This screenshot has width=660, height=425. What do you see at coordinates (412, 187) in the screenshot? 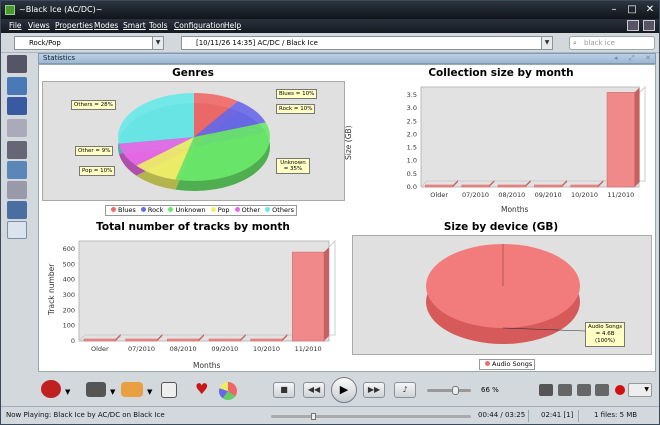
I see `collection-ytick: 0.0` at bounding box center [412, 187].